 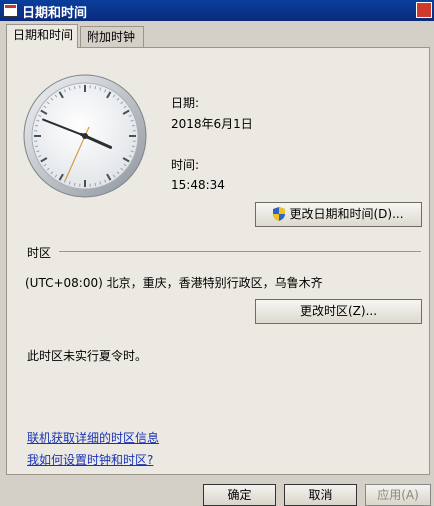 What do you see at coordinates (54, 11) in the screenshot?
I see `window-title: 日期和时间` at bounding box center [54, 11].